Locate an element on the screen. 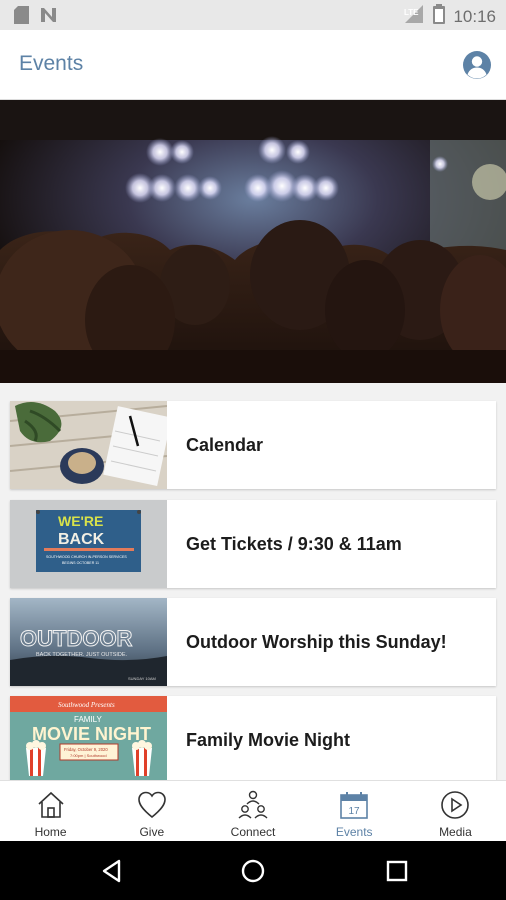 This screenshot has width=506, height=900. nav-events: 17 Events is located at coordinates (354, 811).